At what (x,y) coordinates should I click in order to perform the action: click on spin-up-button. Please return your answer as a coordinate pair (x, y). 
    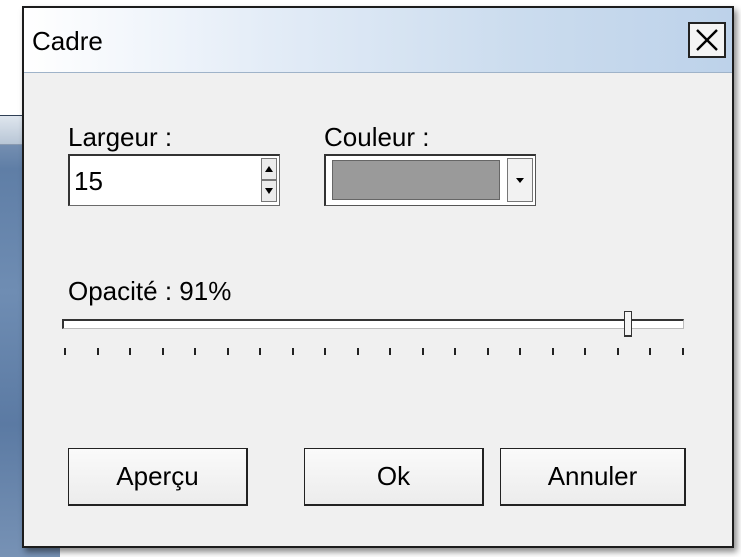
    Looking at the image, I should click on (269, 169).